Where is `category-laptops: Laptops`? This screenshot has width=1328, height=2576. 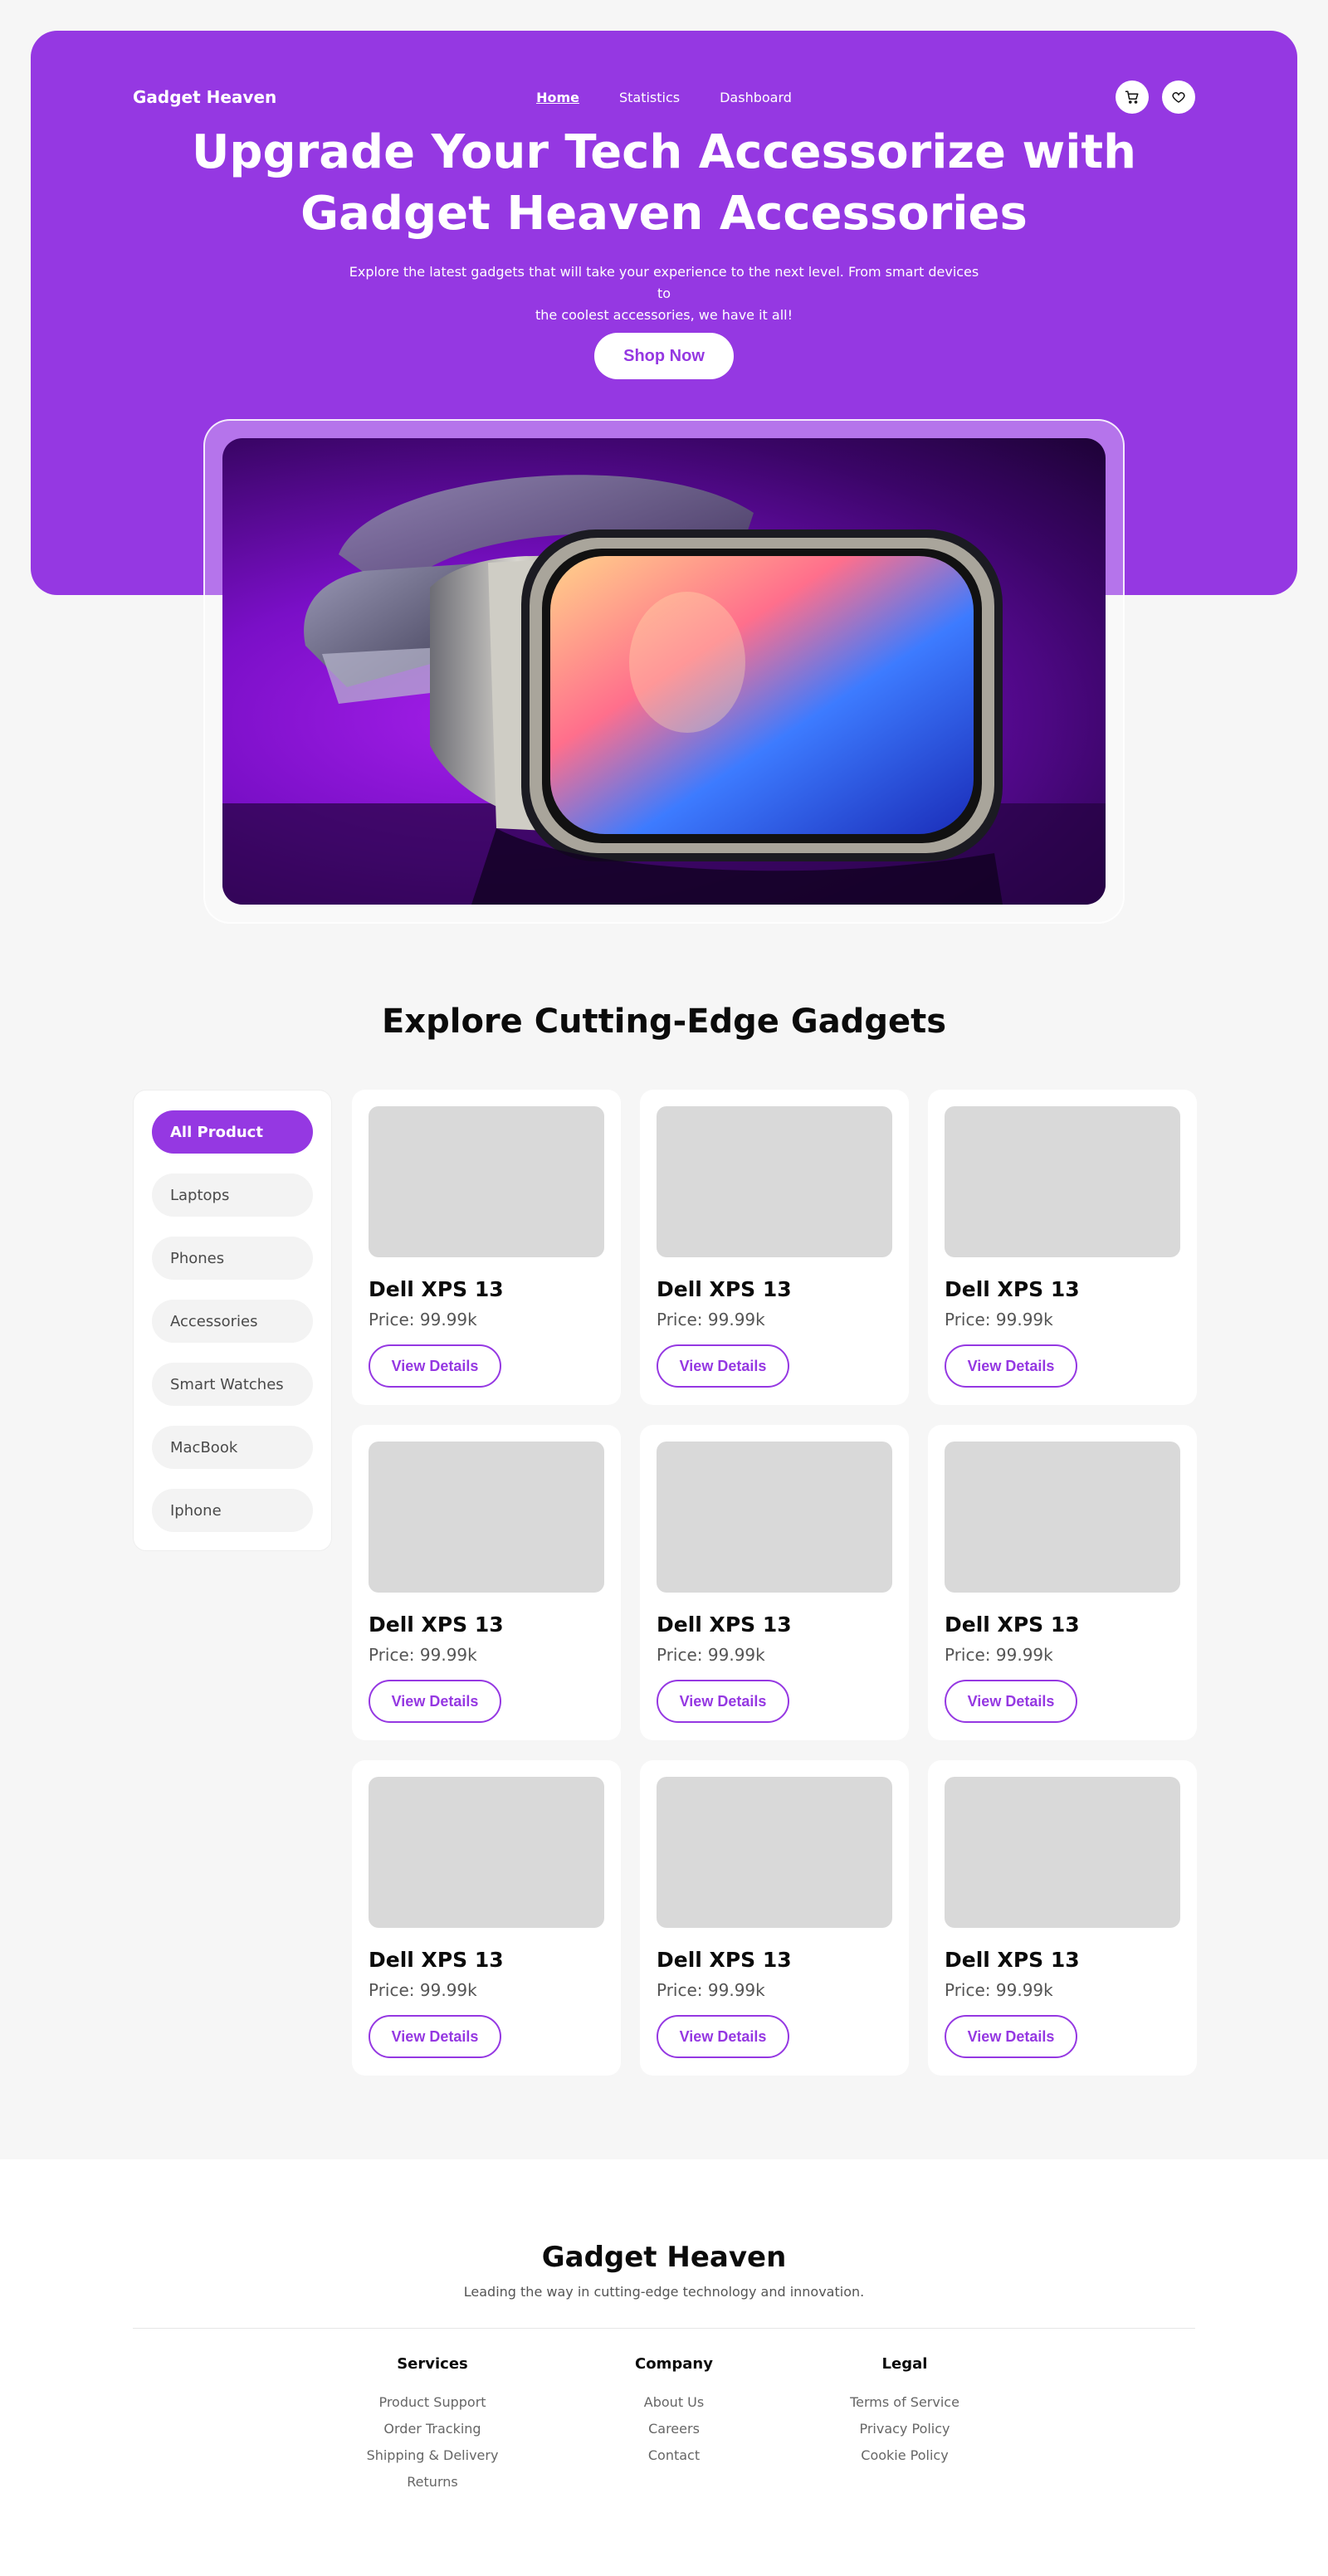
category-laptops: Laptops is located at coordinates (232, 1195).